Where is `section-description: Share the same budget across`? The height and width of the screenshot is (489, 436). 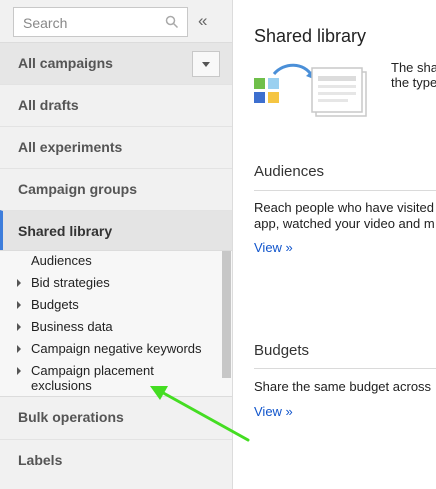
section-description: Share the same budget across is located at coordinates (342, 387).